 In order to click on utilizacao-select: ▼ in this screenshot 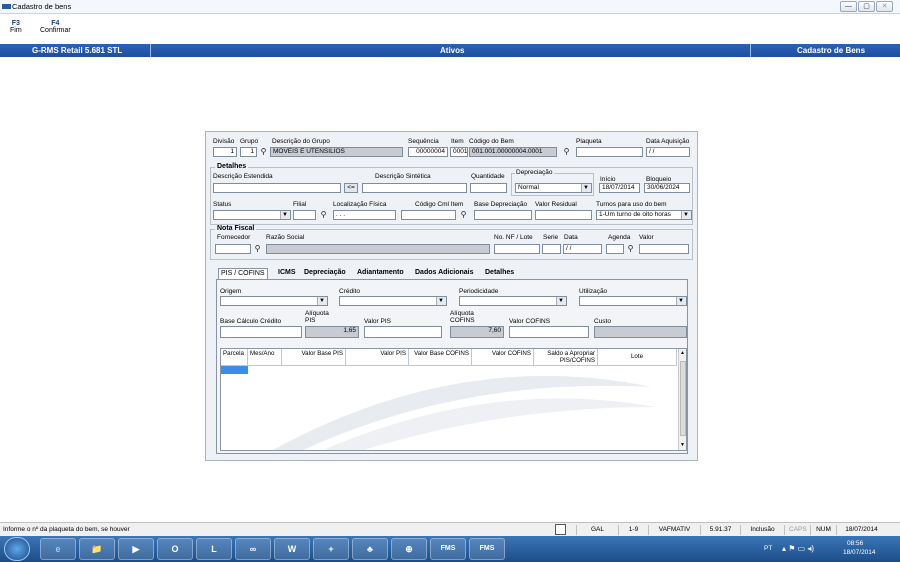, I will do `click(633, 301)`.